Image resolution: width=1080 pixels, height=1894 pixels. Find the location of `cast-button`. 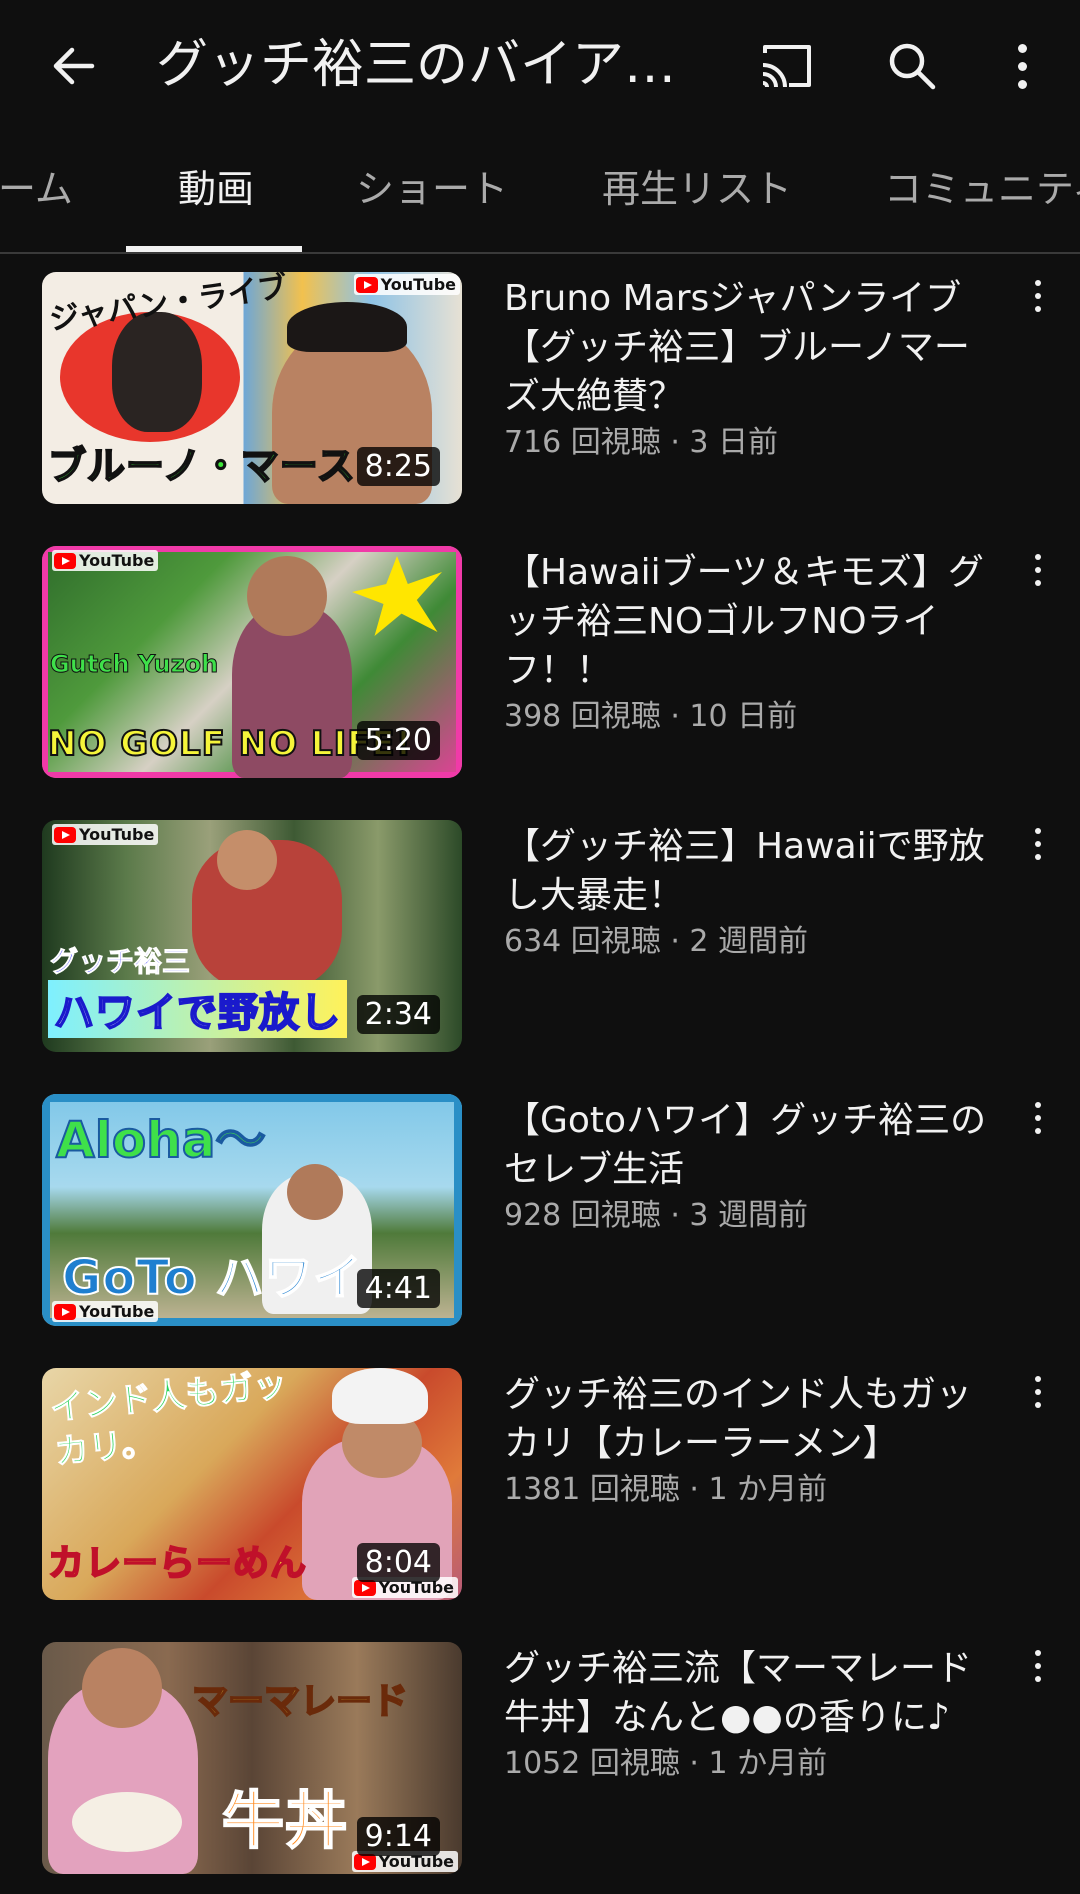

cast-button is located at coordinates (786, 66).